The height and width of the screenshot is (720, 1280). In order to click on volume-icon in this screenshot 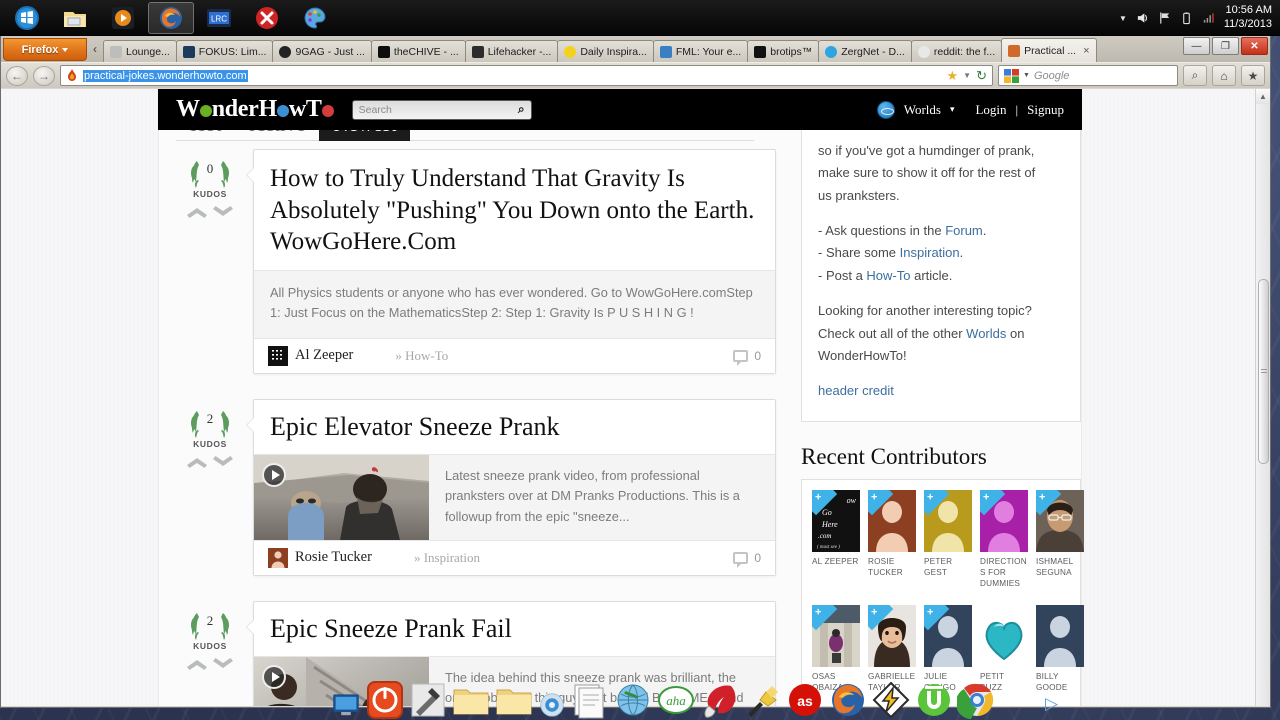, I will do `click(1142, 18)`.